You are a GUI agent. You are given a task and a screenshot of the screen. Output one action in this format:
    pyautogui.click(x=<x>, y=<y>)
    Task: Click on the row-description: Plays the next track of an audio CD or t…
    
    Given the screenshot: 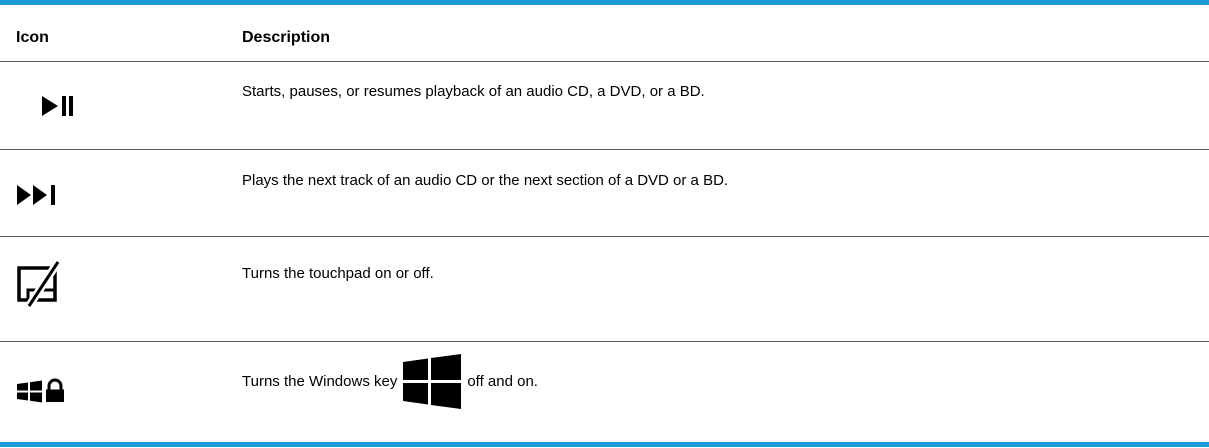 What is the action you would take?
    pyautogui.click(x=485, y=180)
    